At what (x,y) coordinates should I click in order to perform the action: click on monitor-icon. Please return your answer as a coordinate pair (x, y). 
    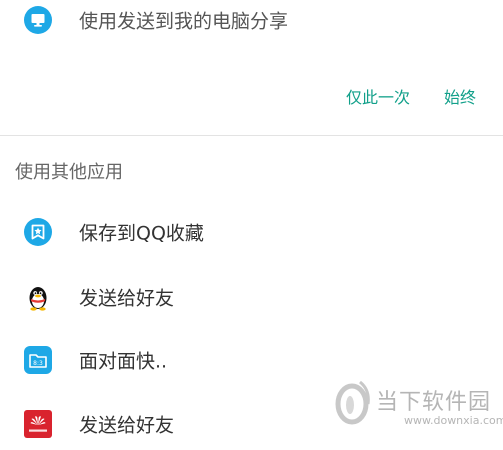
    Looking at the image, I should click on (38, 20).